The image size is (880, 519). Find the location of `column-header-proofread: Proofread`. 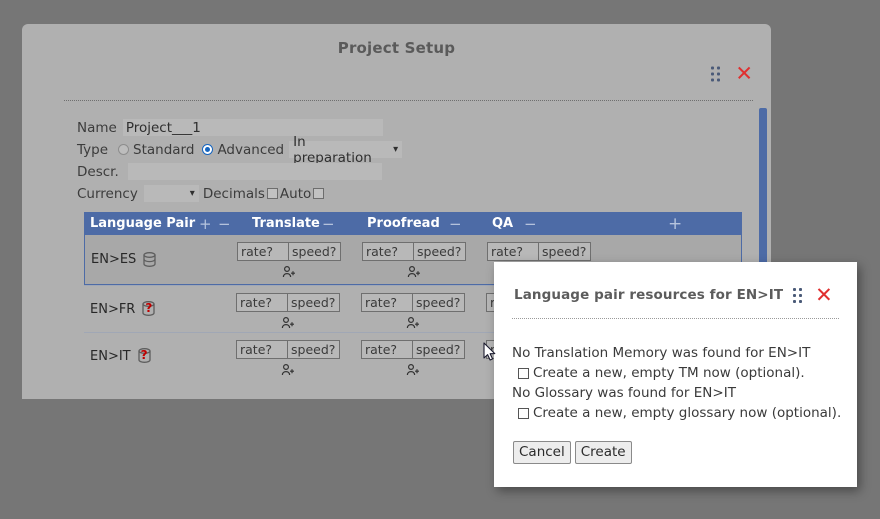

column-header-proofread: Proofread is located at coordinates (403, 223).